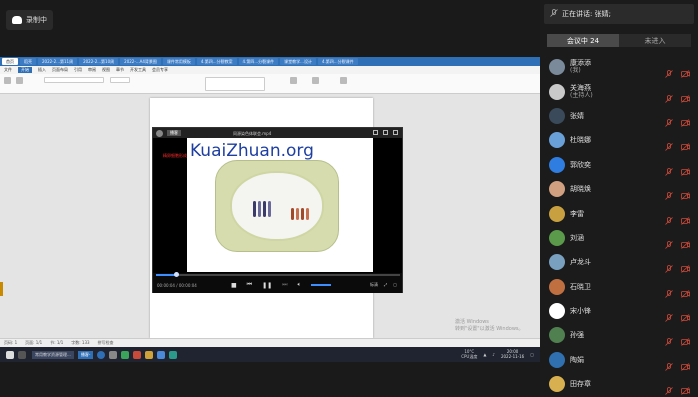 The width and height of the screenshot is (698, 397). What do you see at coordinates (619, 67) in the screenshot?
I see `participant-row: 康添添 (我)` at bounding box center [619, 67].